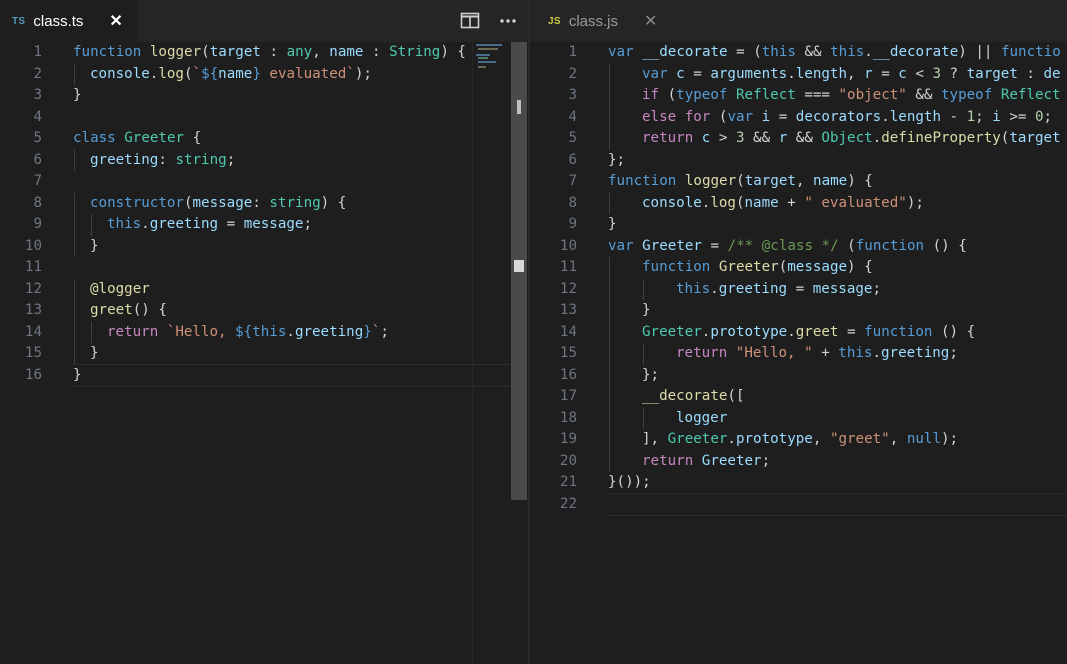 This screenshot has height=664, width=1067. I want to click on code-token: ${this, so click(261, 331).